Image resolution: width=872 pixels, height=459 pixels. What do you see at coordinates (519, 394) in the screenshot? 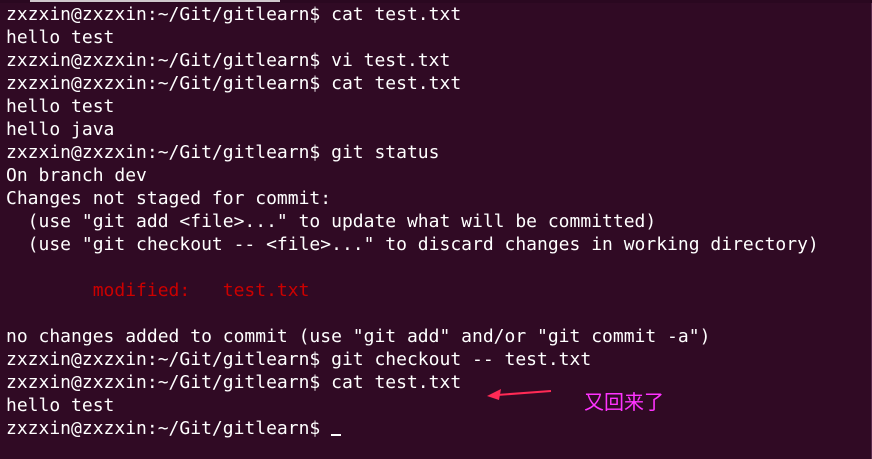
I see `left-arrow-icon` at bounding box center [519, 394].